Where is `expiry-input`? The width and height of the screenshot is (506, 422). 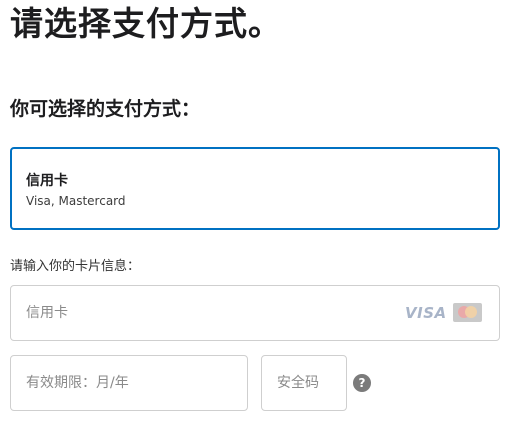
expiry-input is located at coordinates (131, 383).